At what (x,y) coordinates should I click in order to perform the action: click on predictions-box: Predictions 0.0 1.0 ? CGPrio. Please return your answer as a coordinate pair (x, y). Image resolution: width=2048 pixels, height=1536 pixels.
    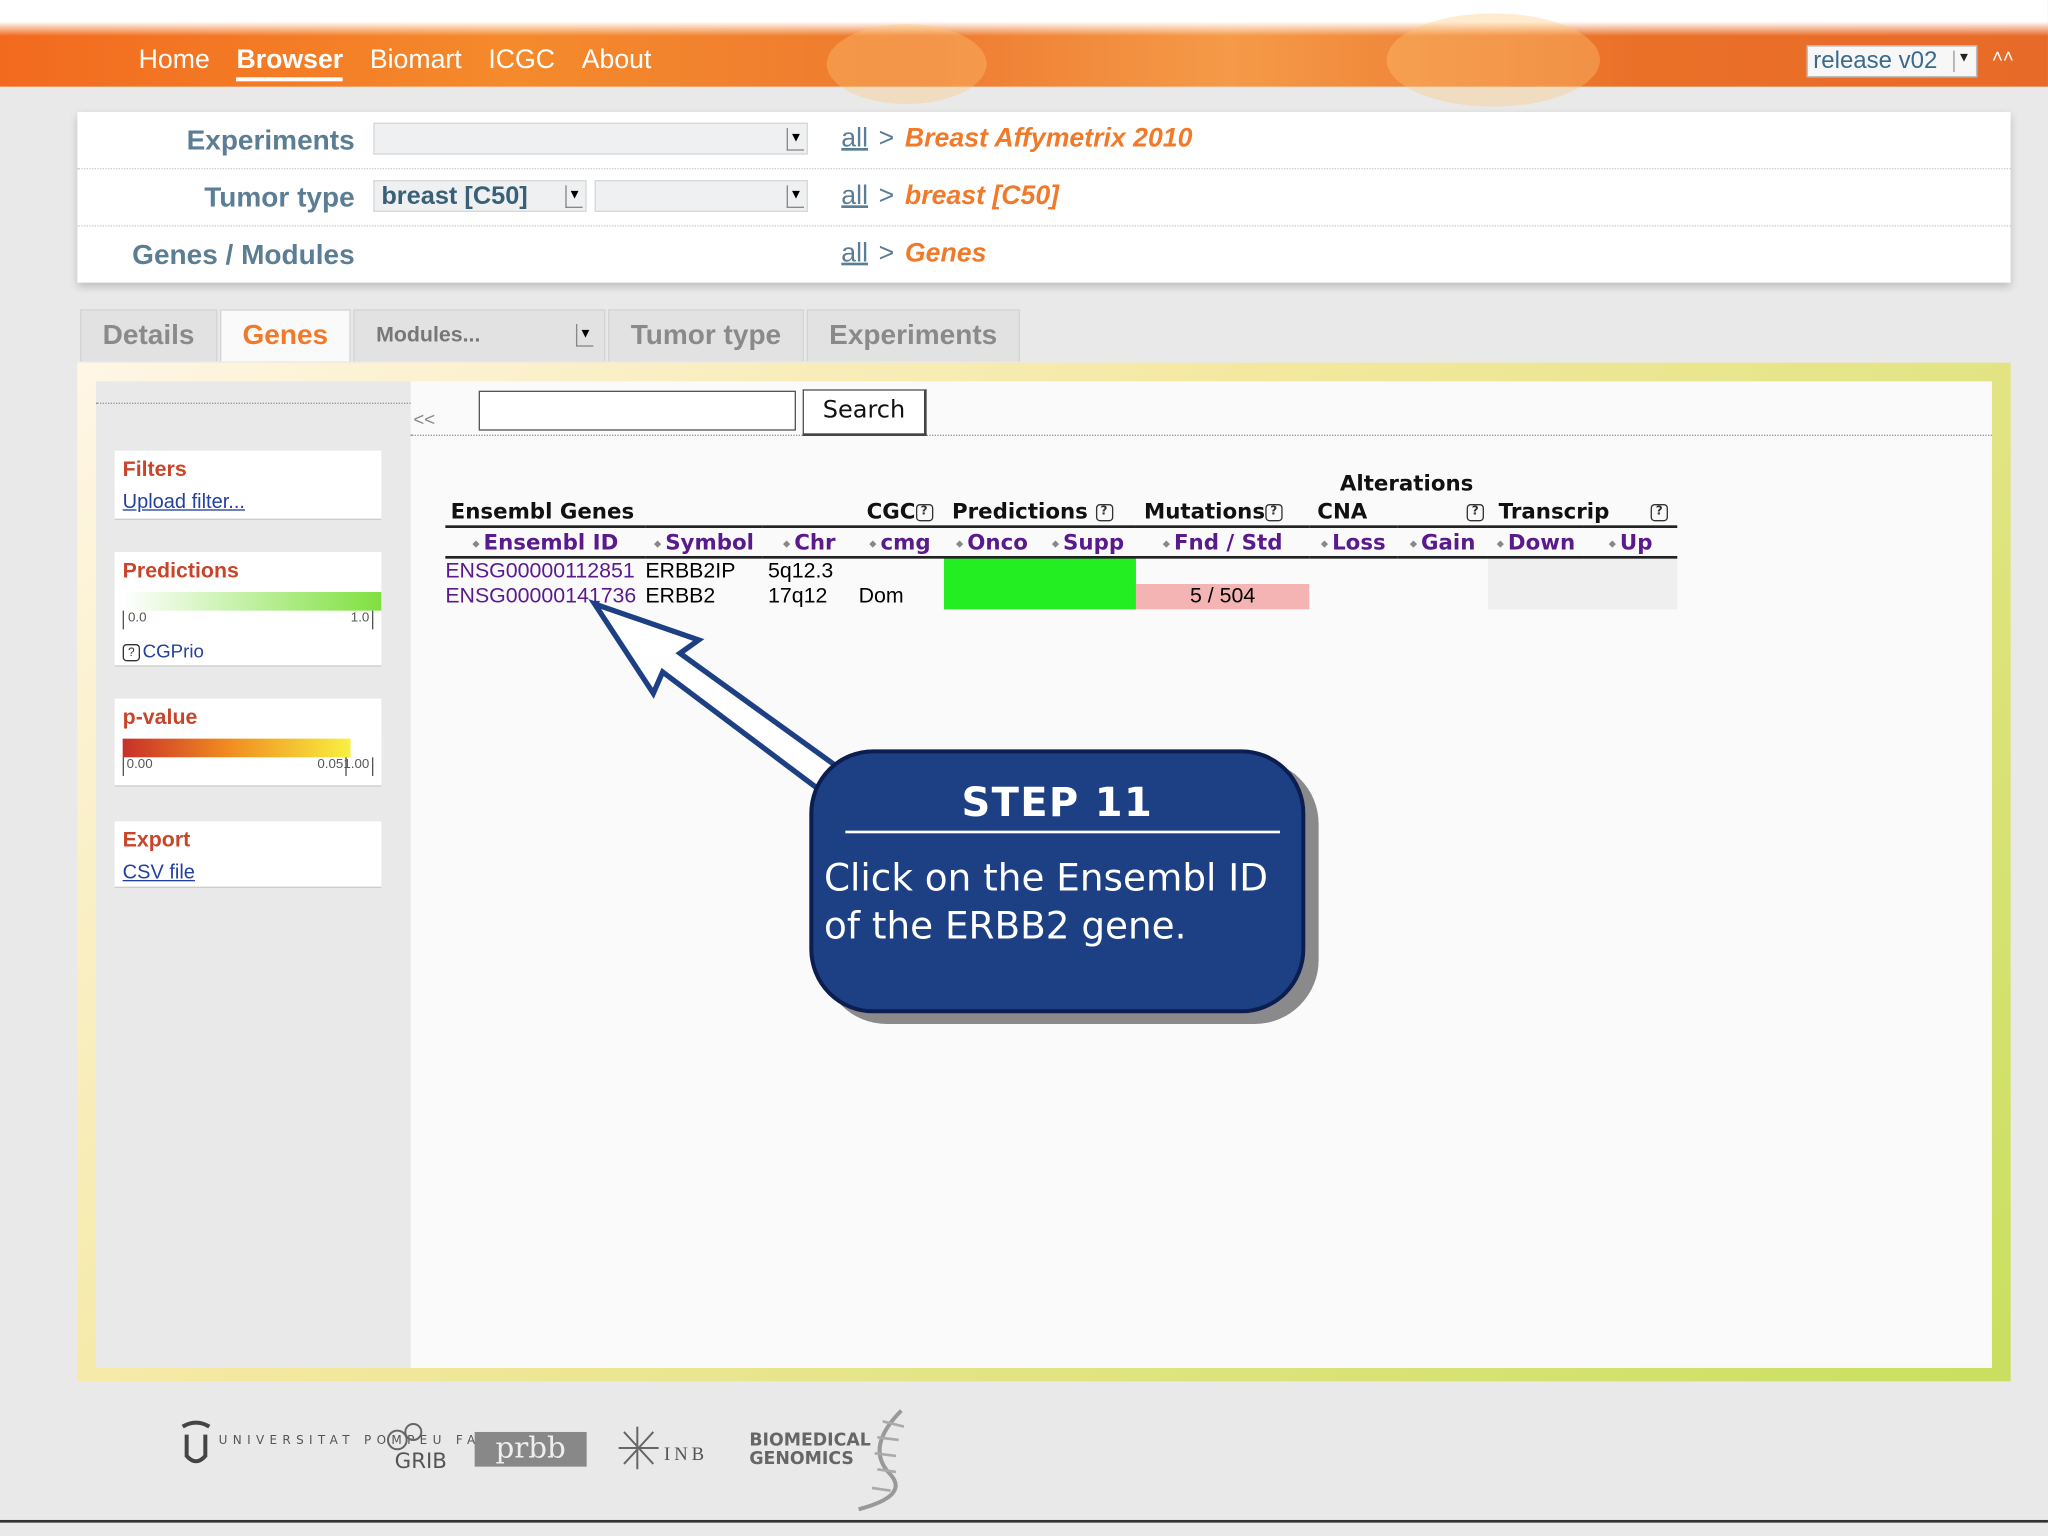
    Looking at the image, I should click on (248, 609).